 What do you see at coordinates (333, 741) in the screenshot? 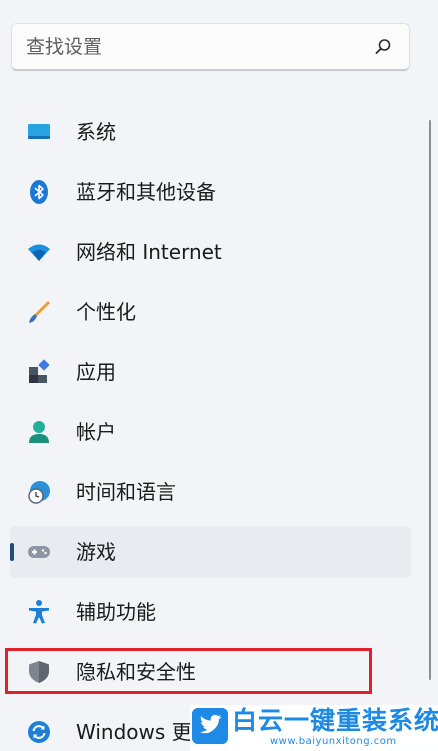
I see `watermark-url: www.baiyunxitong.com` at bounding box center [333, 741].